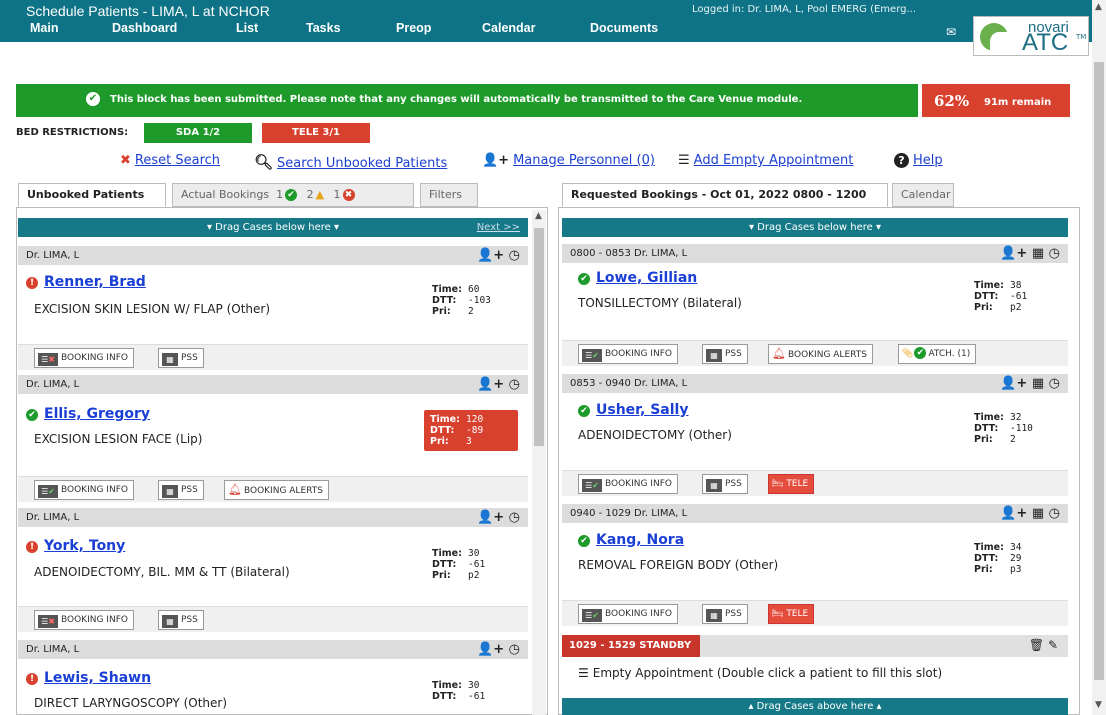 Image resolution: width=1106 pixels, height=715 pixels. Describe the element at coordinates (162, 572) in the screenshot. I see `procedure: ADENOIDECTOMY, BIL. MM & TT (Bilateral)` at that location.